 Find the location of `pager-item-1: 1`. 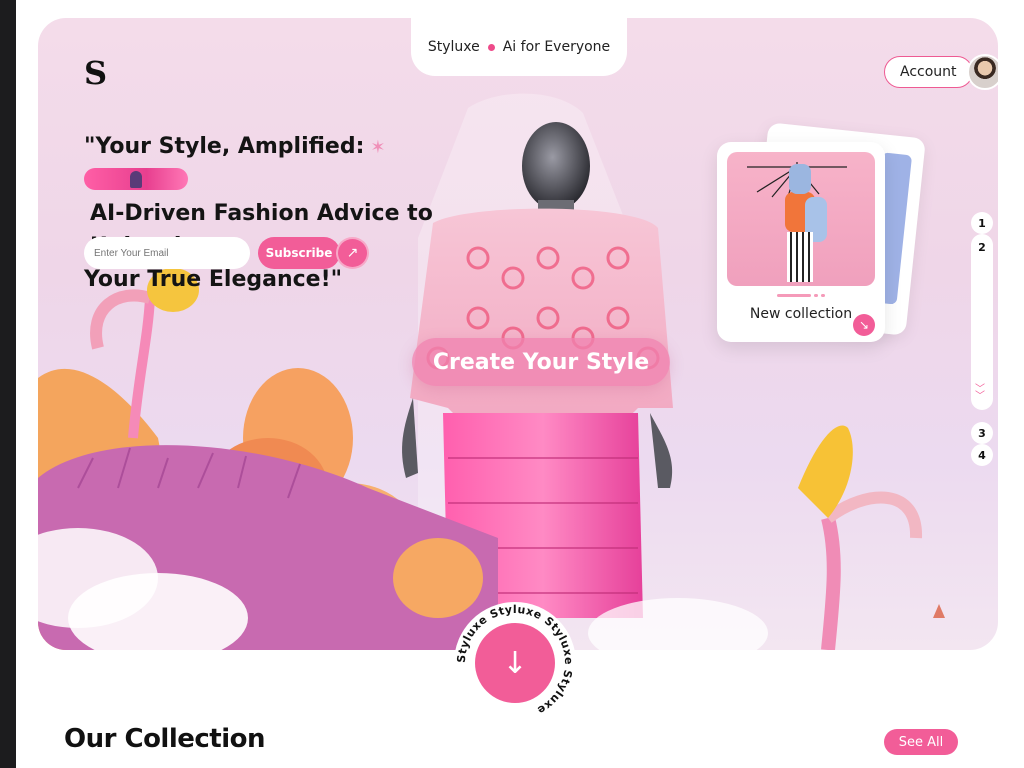

pager-item-1: 1 is located at coordinates (982, 223).